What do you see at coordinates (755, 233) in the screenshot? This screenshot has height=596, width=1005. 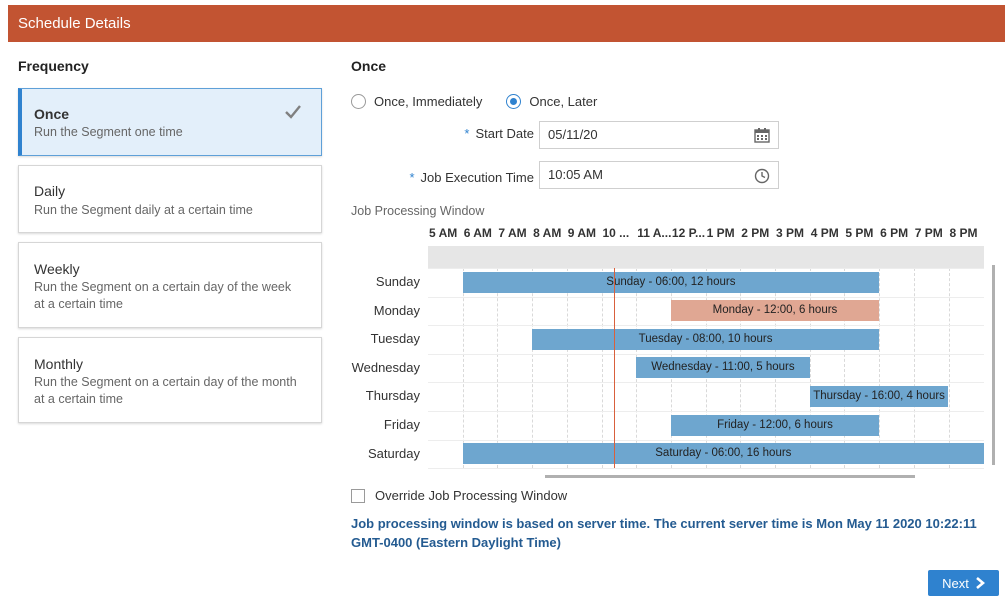 I see `hour-header-label: 2 PM` at bounding box center [755, 233].